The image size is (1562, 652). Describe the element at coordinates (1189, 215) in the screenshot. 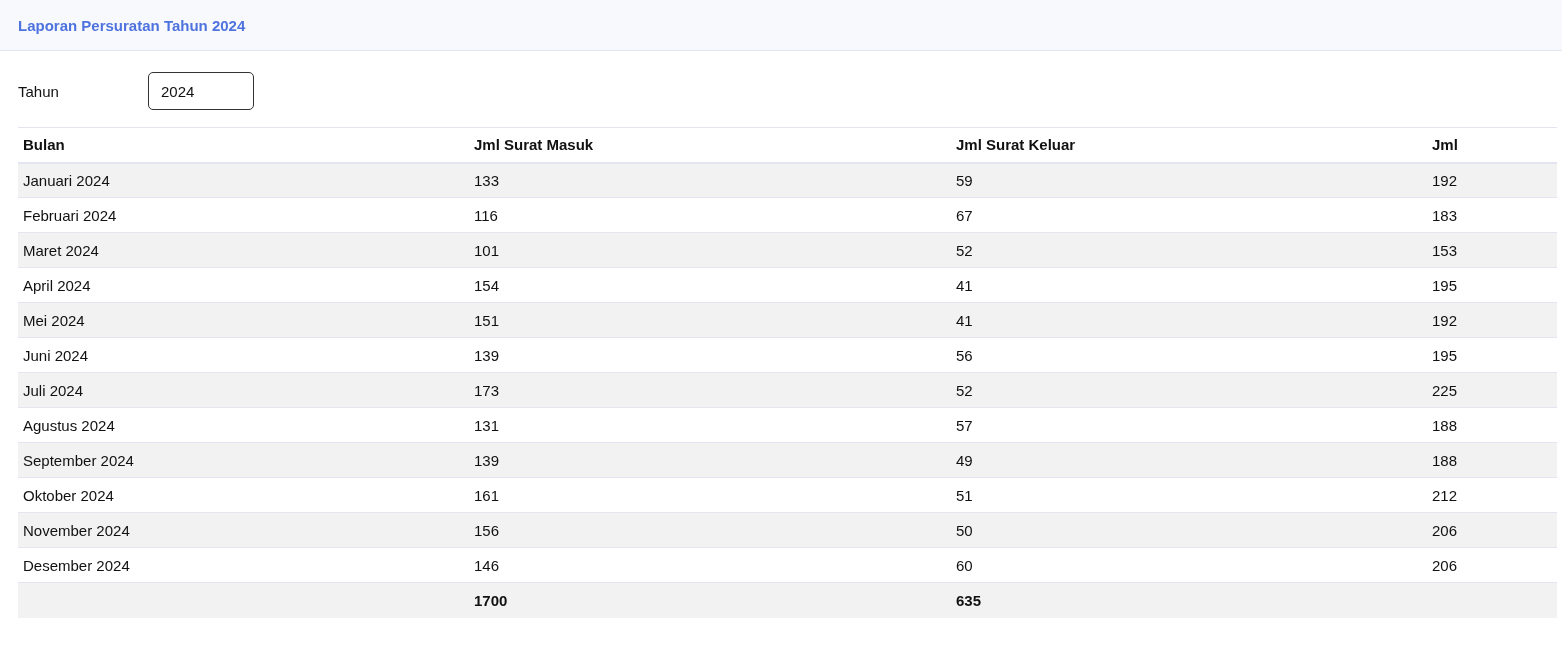

I see `table-cell: 67` at that location.